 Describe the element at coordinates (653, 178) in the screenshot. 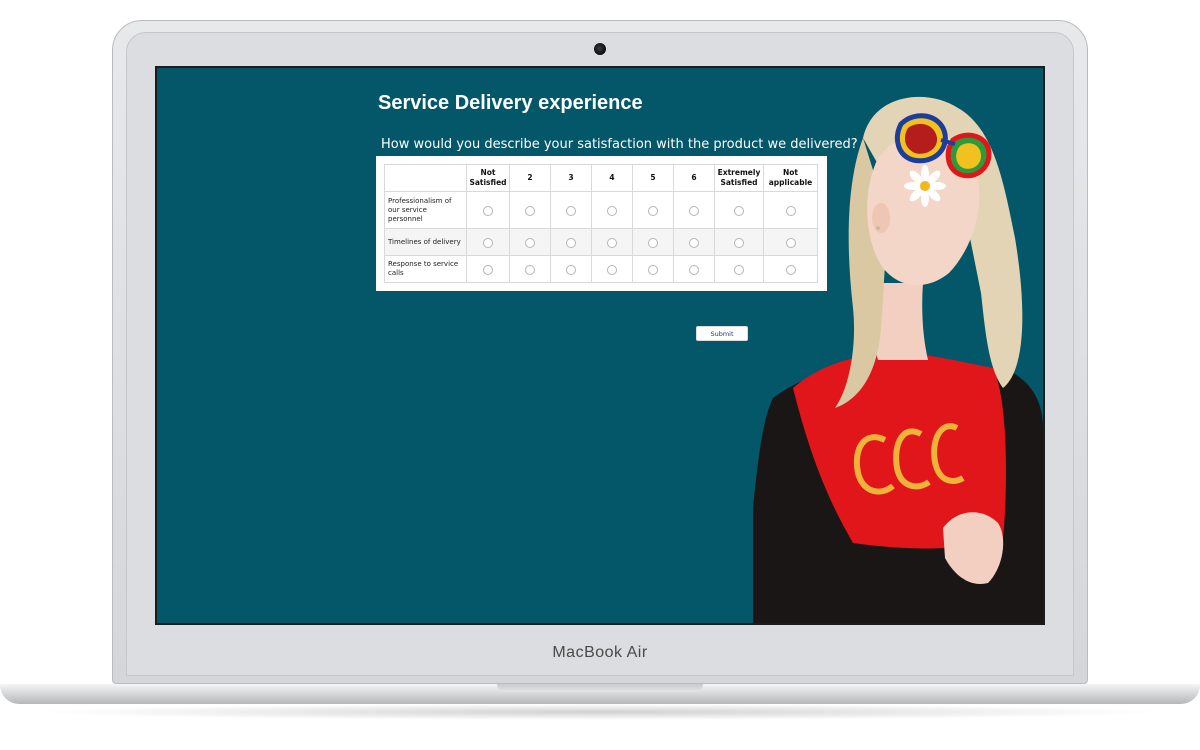

I see `column-header: 5` at that location.